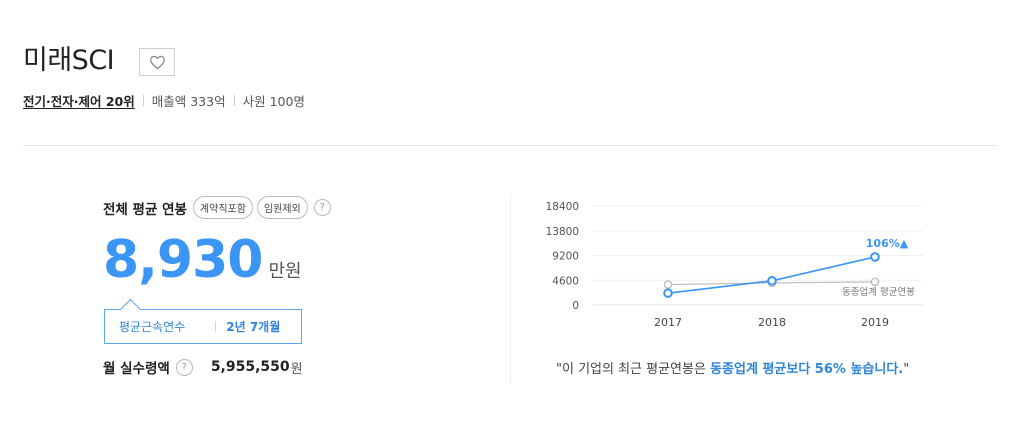  What do you see at coordinates (136, 369) in the screenshot?
I see `monthly-net-label: 월 실수령액` at bounding box center [136, 369].